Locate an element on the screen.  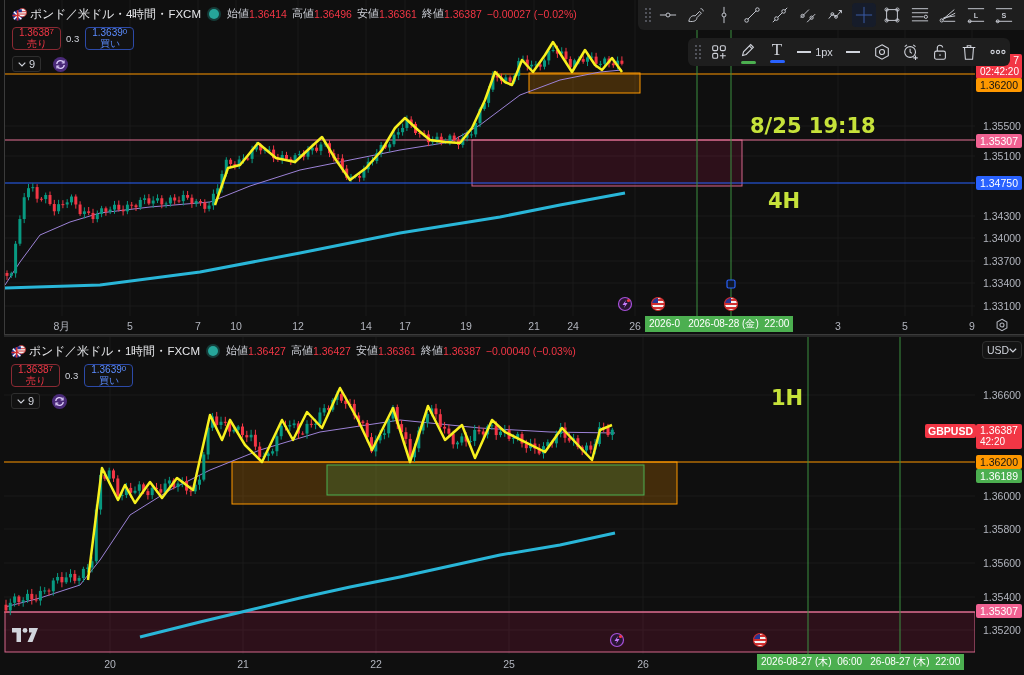
price-change: −0.00040 (−0.03%) is located at coordinates (530, 351).